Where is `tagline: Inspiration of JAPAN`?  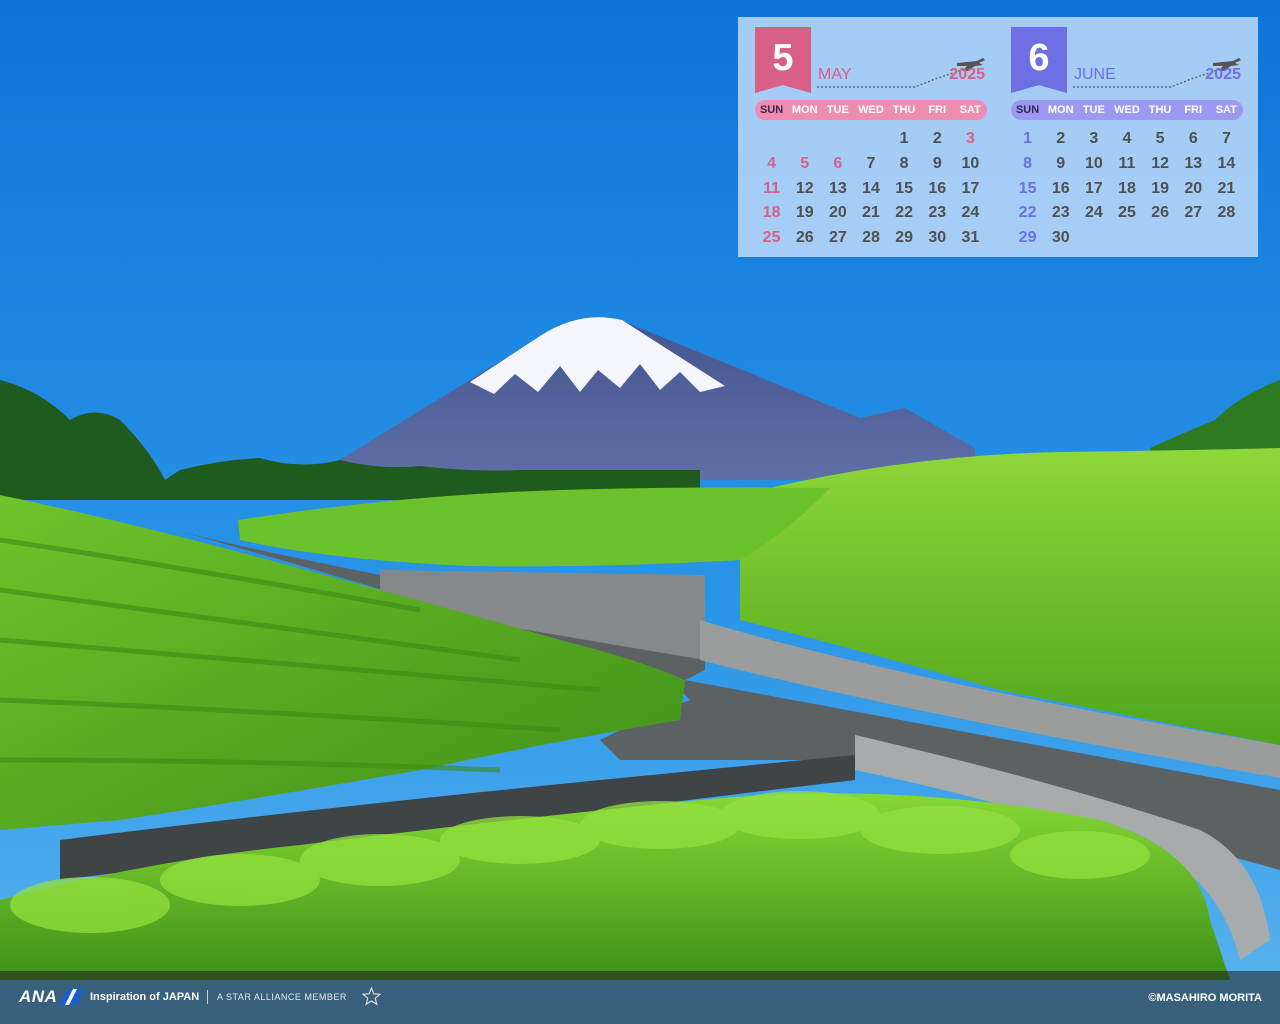 tagline: Inspiration of JAPAN is located at coordinates (145, 997).